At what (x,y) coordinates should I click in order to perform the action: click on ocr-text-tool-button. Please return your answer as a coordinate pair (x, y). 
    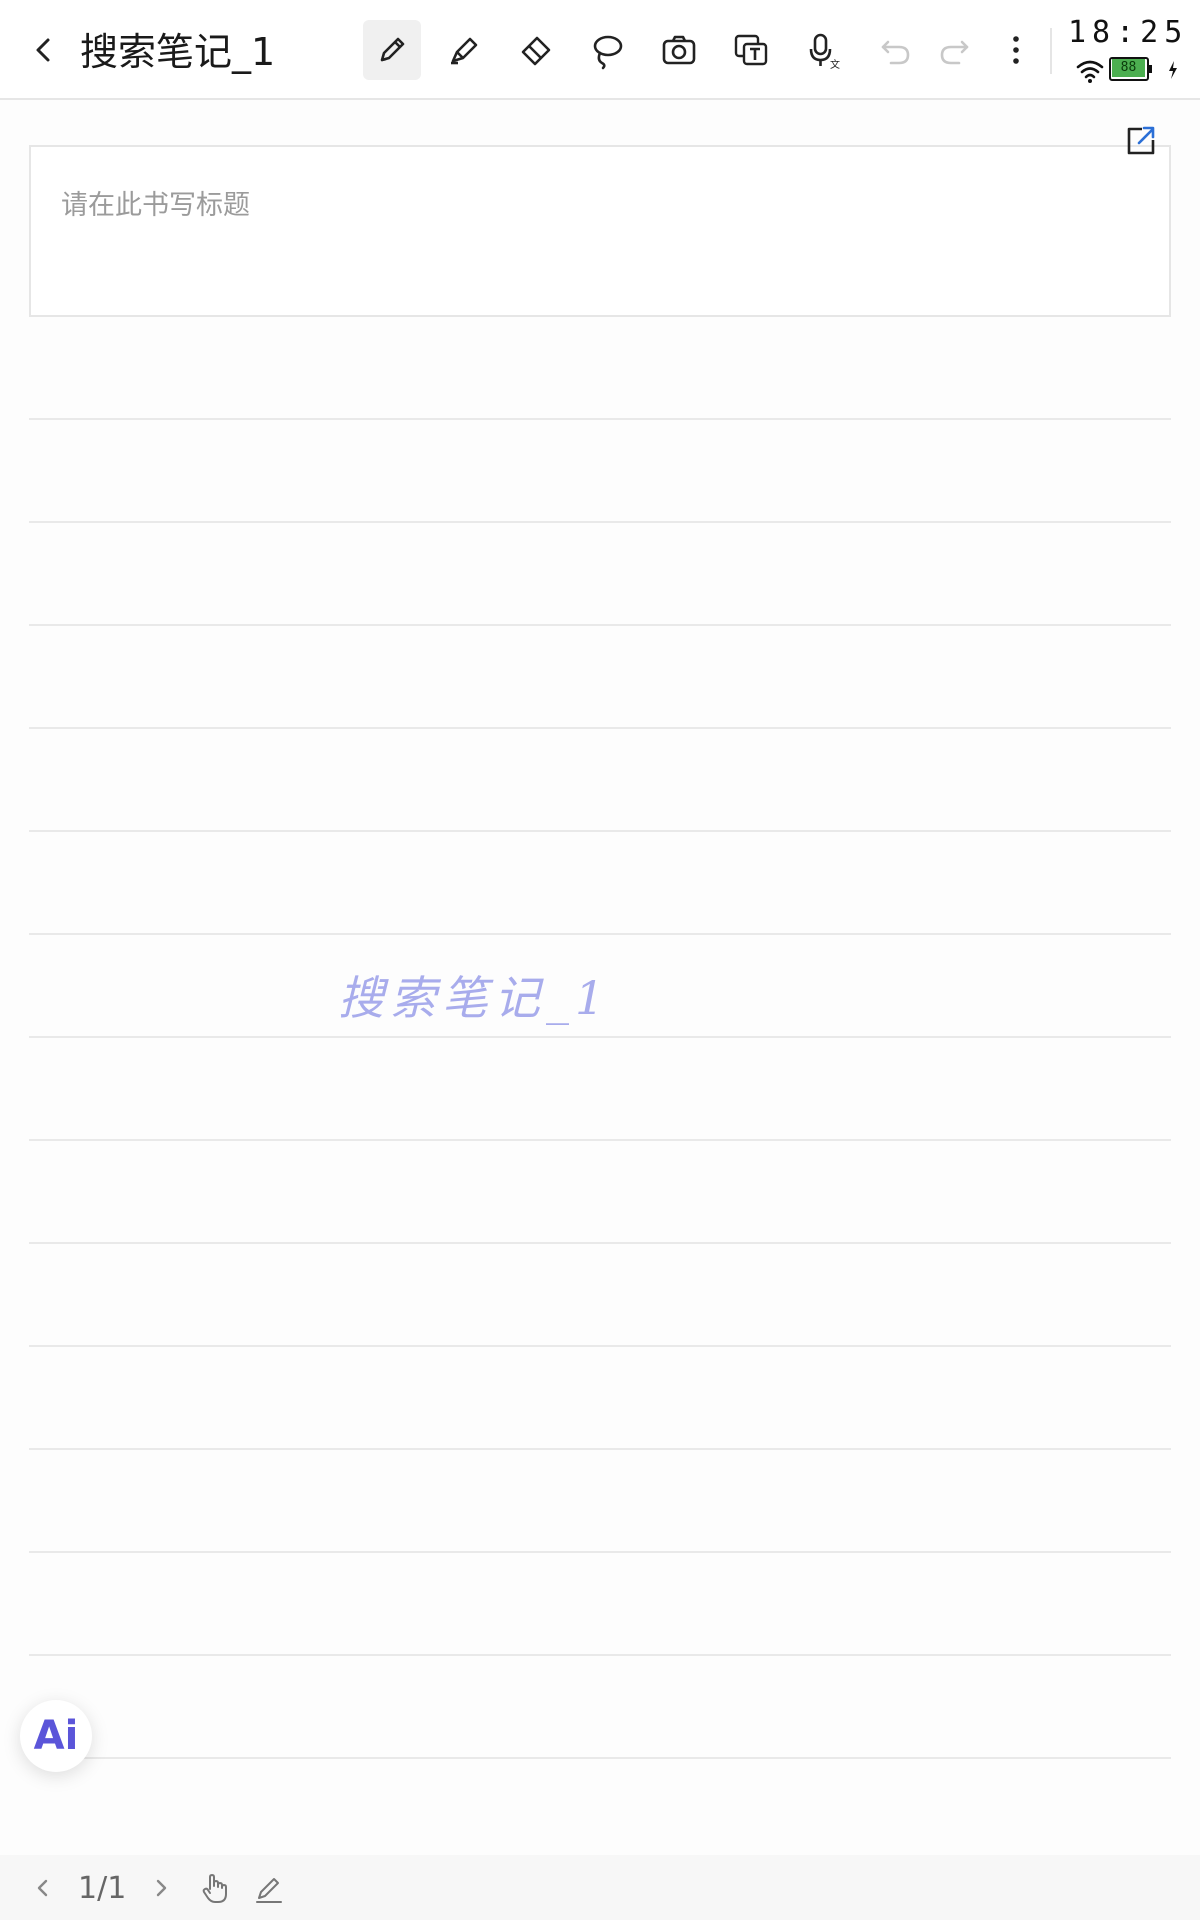
    Looking at the image, I should click on (751, 50).